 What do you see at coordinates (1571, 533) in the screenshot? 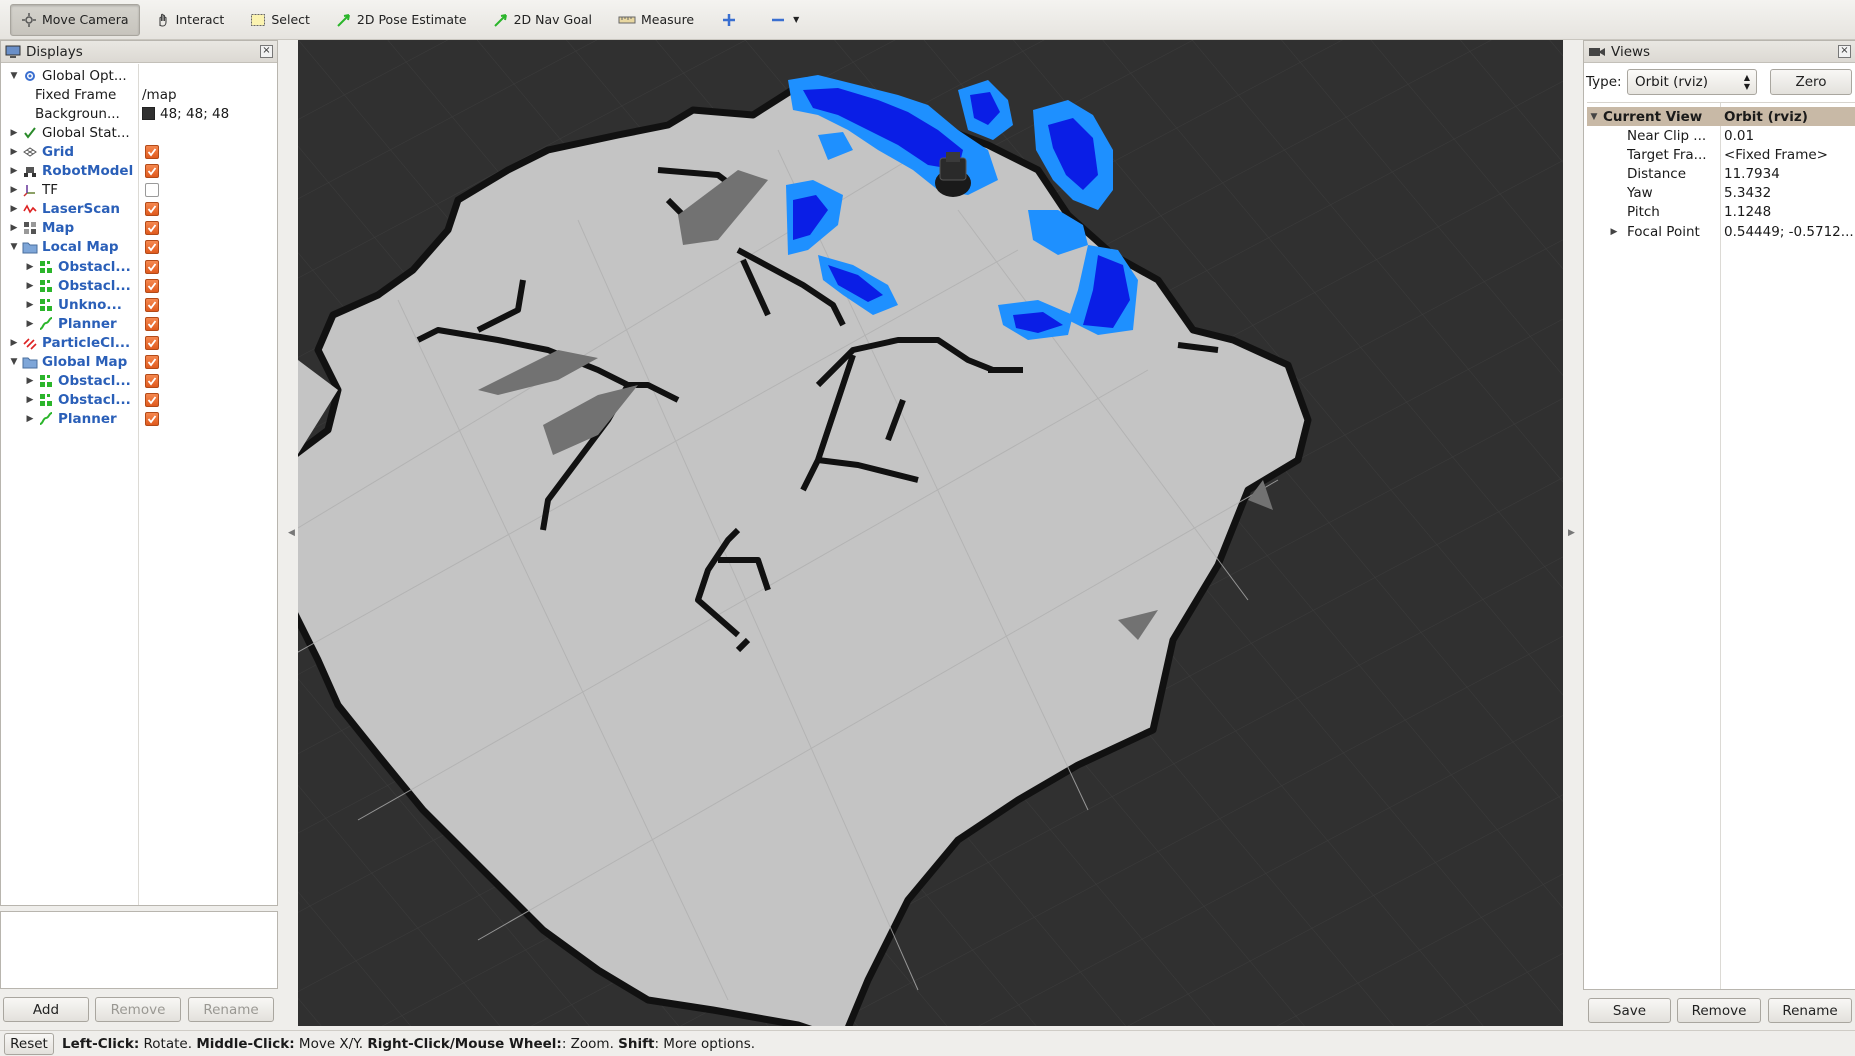
I see `right-splitter-handle: ▶` at bounding box center [1571, 533].